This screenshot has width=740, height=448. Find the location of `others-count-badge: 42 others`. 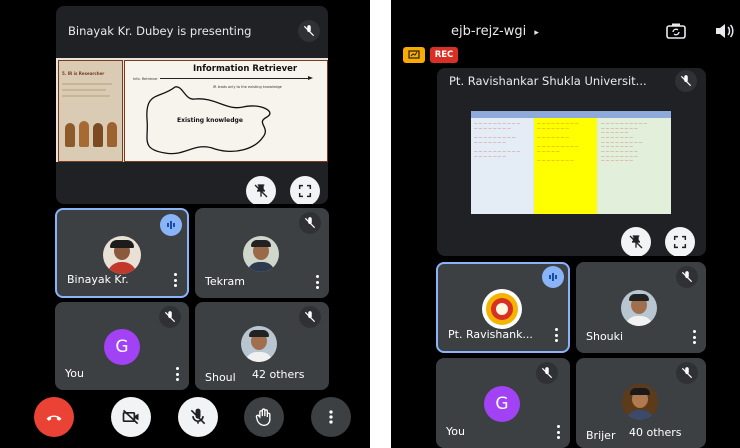

others-count-badge: 42 others is located at coordinates (278, 374).